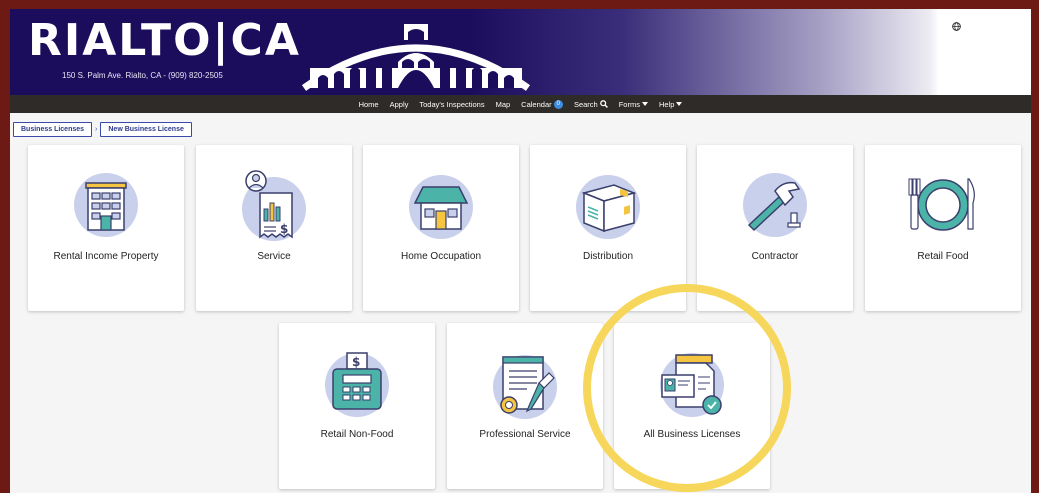 The image size is (1039, 493). What do you see at coordinates (274, 256) in the screenshot?
I see `card-label: Service` at bounding box center [274, 256].